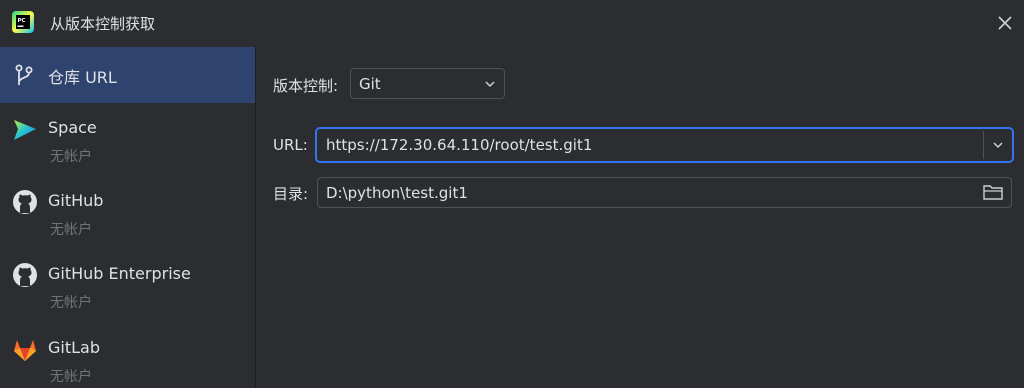 Image resolution: width=1024 pixels, height=388 pixels. Describe the element at coordinates (427, 83) in the screenshot. I see `vcs-select: Git` at that location.